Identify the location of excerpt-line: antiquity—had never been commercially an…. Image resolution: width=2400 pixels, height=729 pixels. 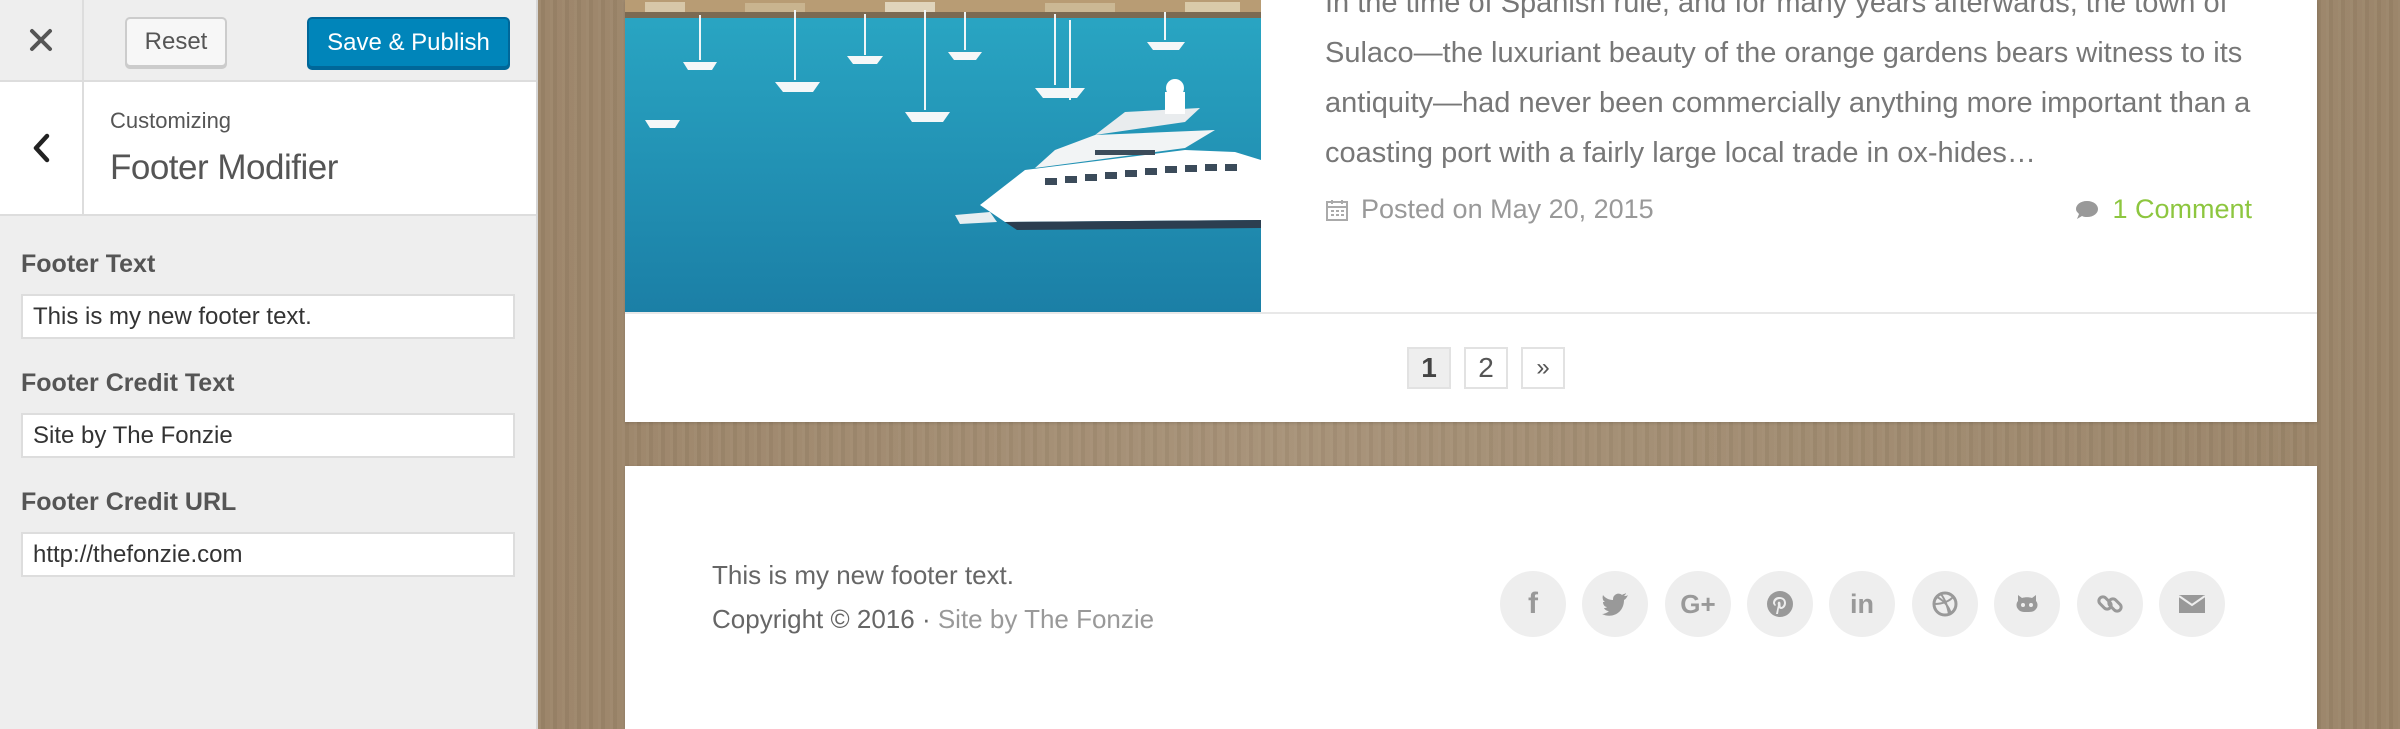
(1788, 103).